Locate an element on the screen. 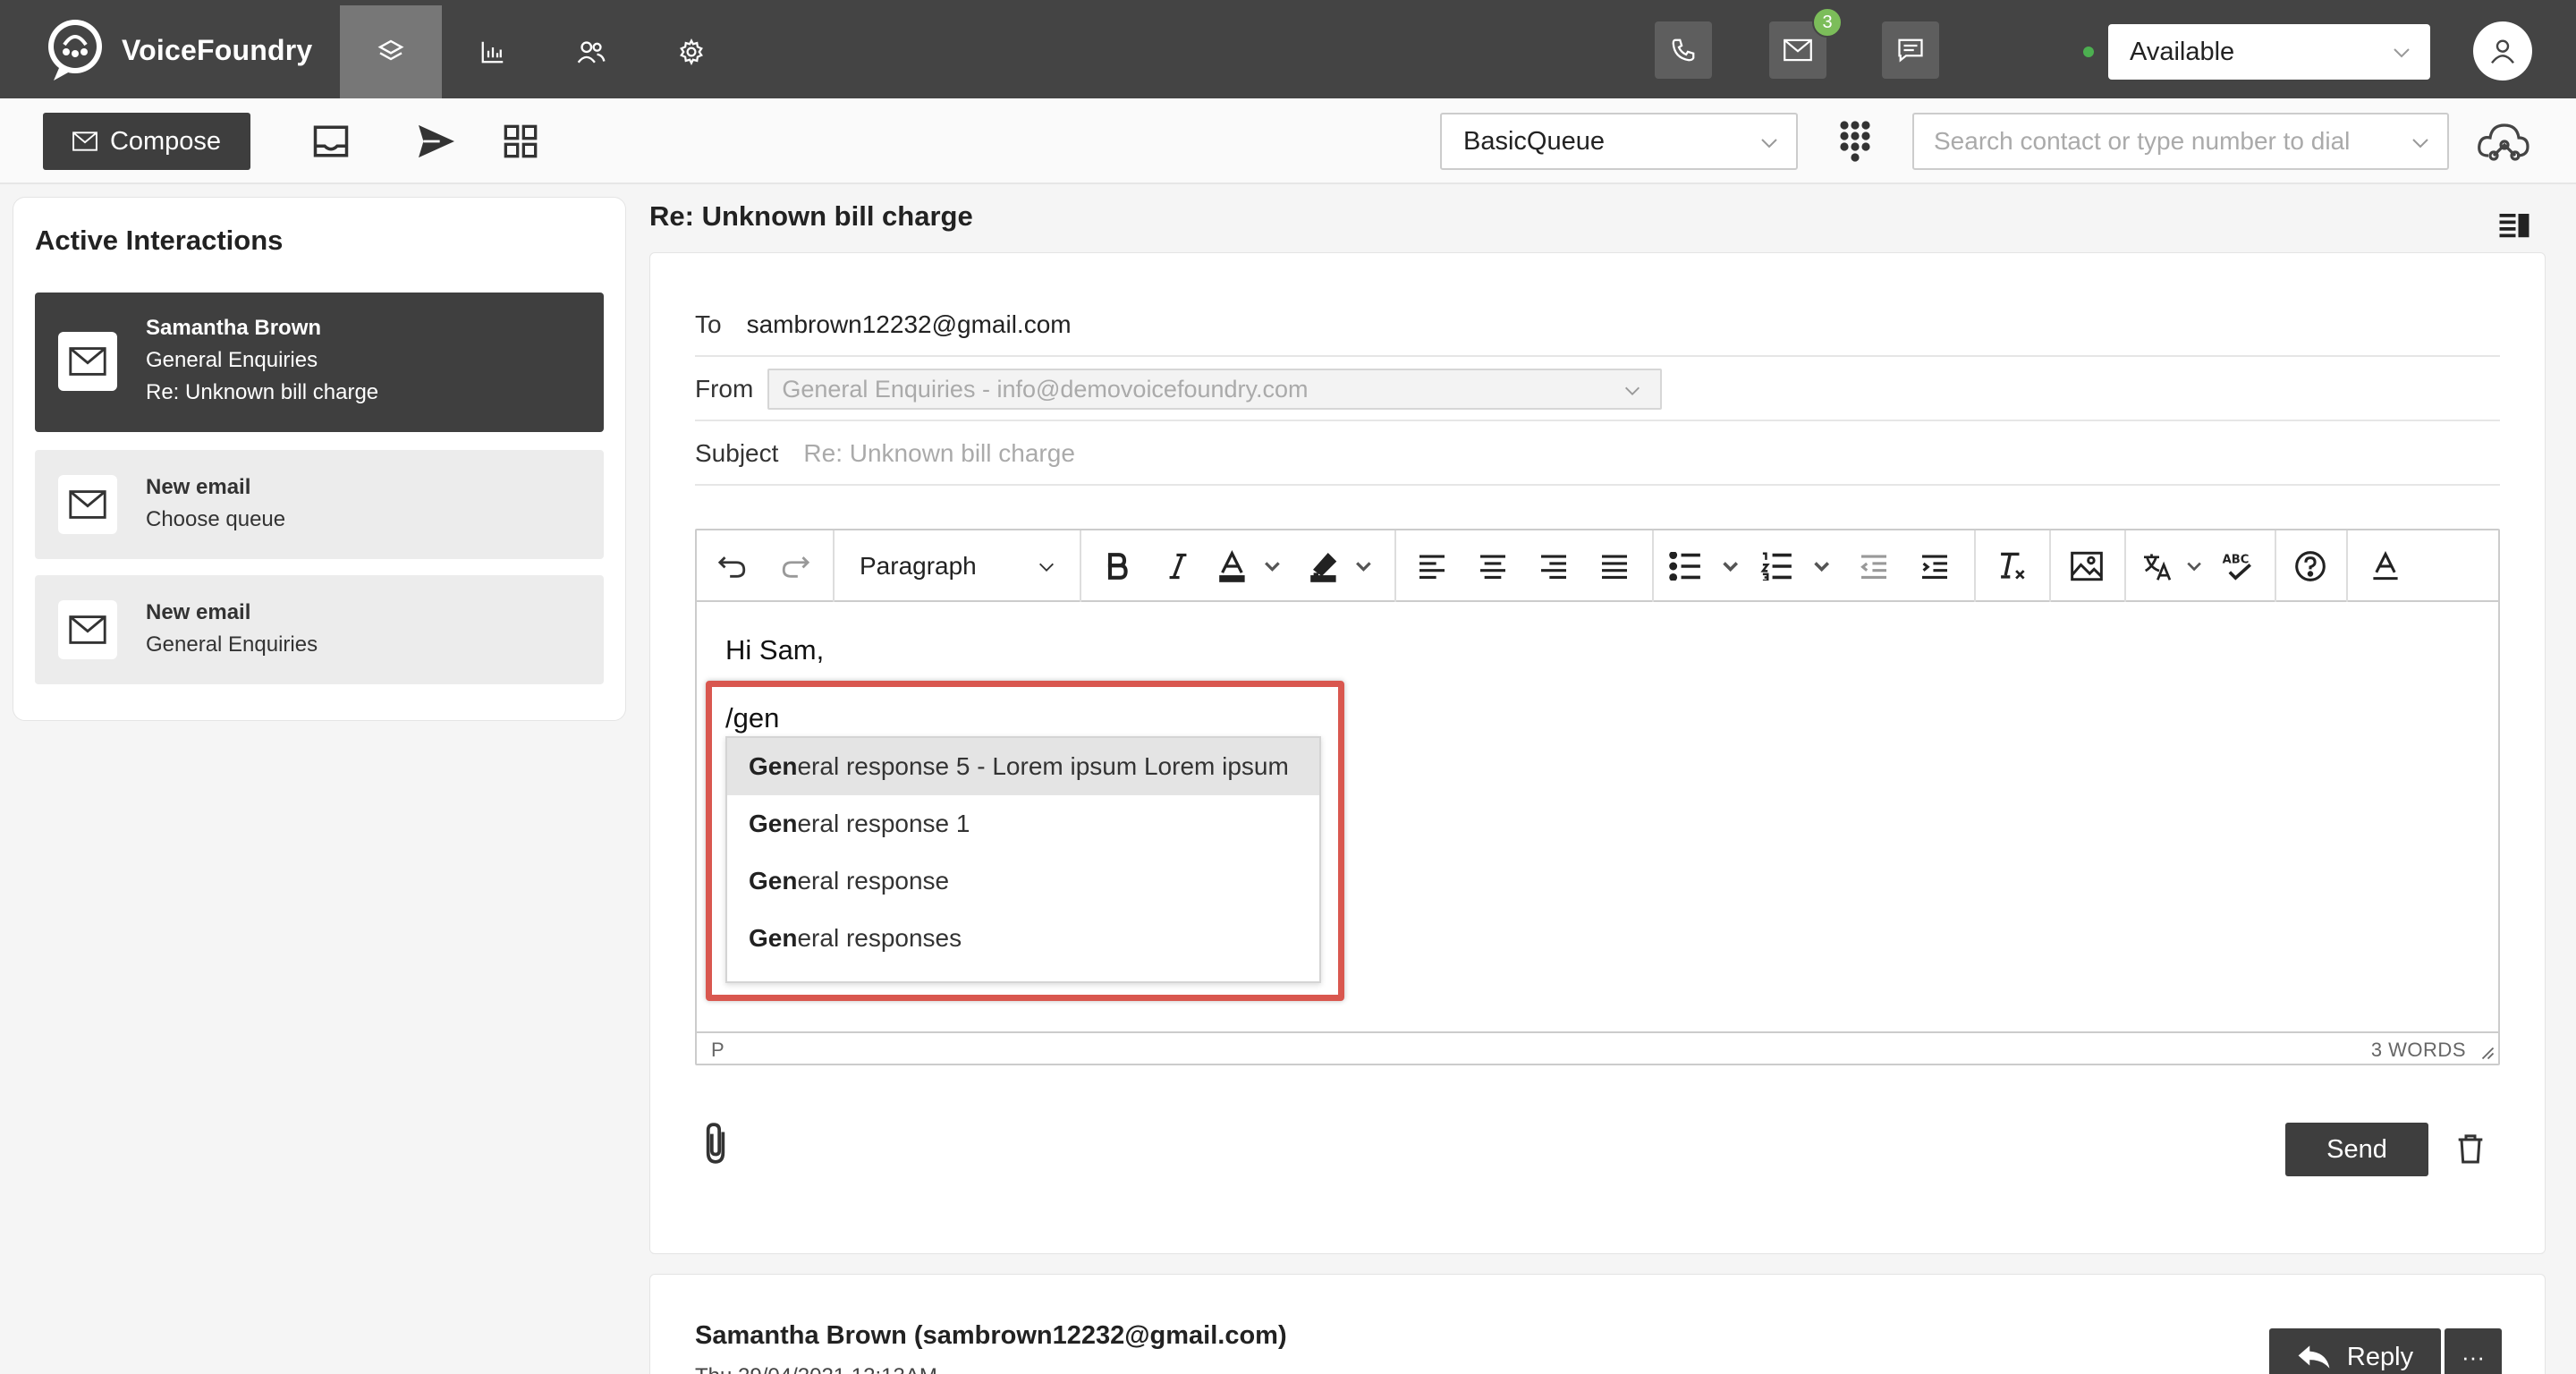 Image resolution: width=2576 pixels, height=1374 pixels. help-icon is located at coordinates (2310, 566).